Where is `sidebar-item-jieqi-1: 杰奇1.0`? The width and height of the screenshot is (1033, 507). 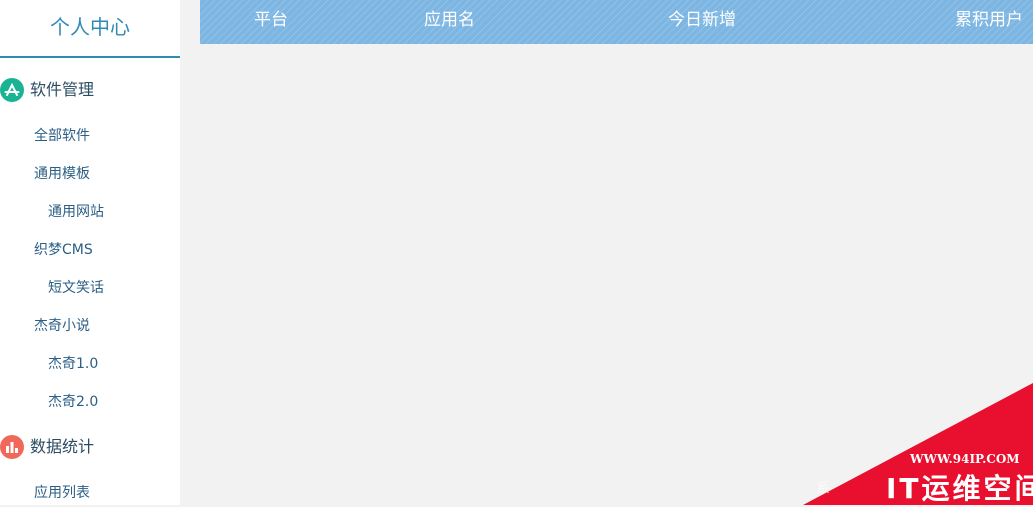 sidebar-item-jieqi-1: 杰奇1.0 is located at coordinates (73, 364).